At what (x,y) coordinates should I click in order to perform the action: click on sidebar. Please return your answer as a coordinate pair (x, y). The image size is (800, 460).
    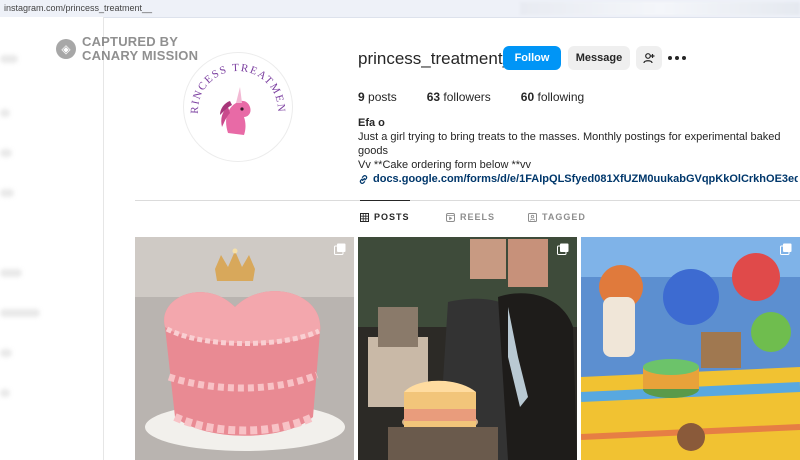
    Looking at the image, I should click on (52, 238).